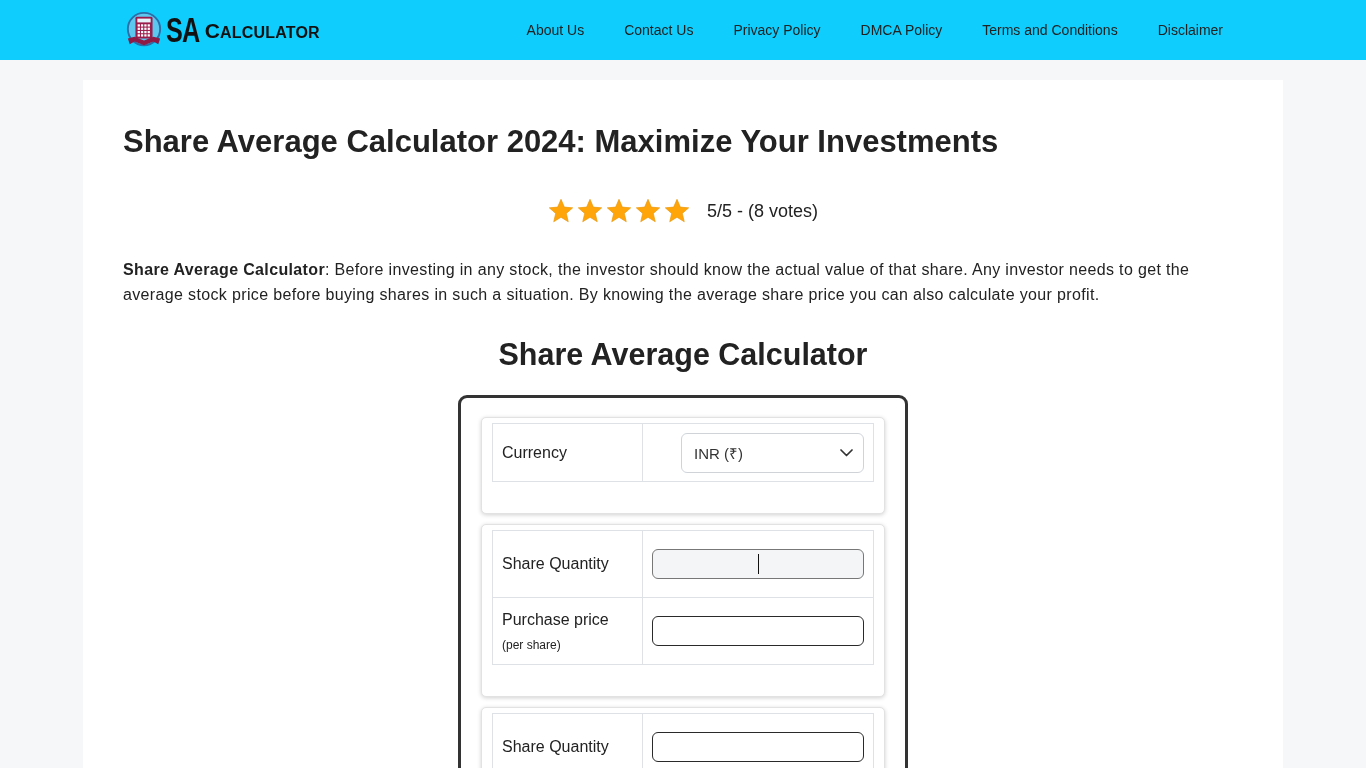 This screenshot has width=1366, height=768. I want to click on nav-link: Privacy Policy, so click(777, 30).